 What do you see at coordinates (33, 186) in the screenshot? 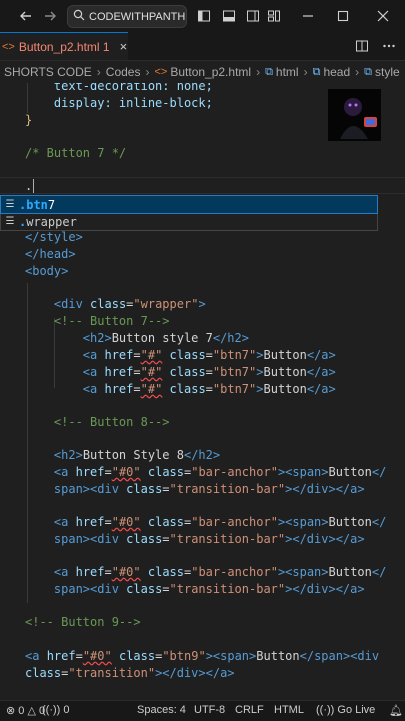
I see `text-caret` at bounding box center [33, 186].